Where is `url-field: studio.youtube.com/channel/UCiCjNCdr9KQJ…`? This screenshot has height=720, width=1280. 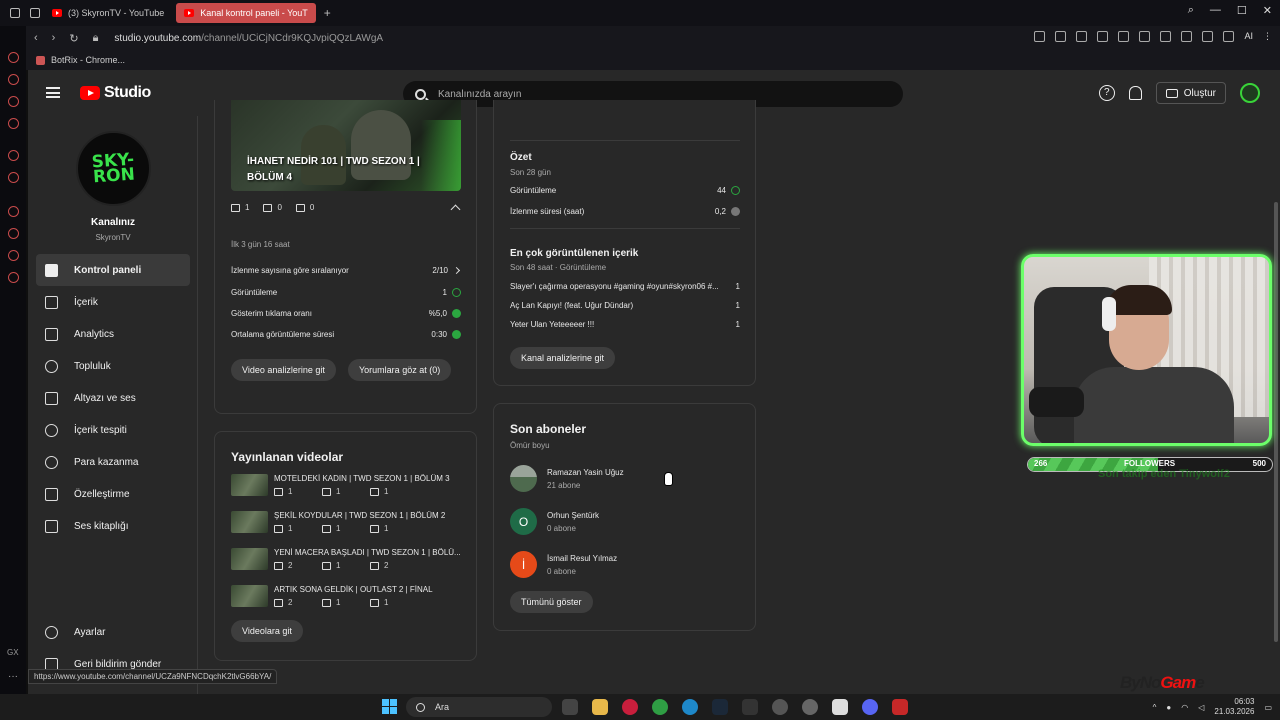
url-field: studio.youtube.com/channel/UCiCjNCdr9KQJ… is located at coordinates (248, 38).